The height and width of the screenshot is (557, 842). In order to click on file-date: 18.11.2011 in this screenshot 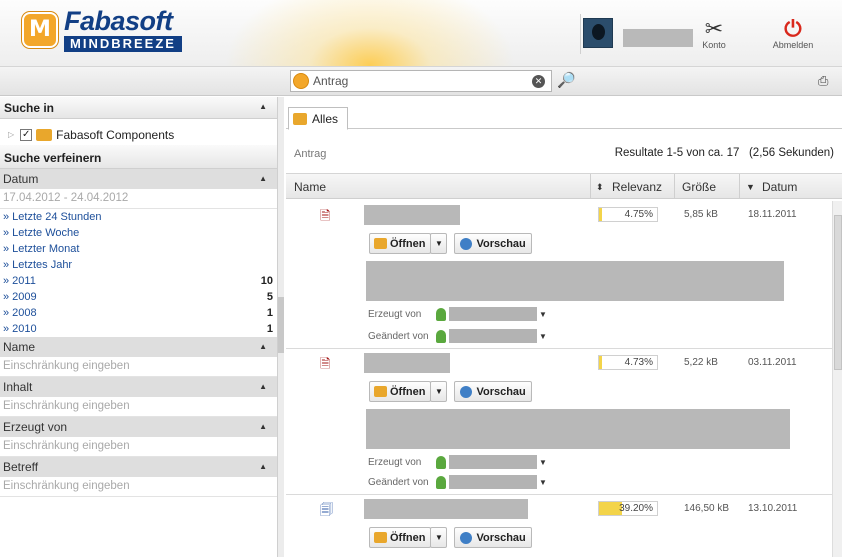, I will do `click(772, 214)`.